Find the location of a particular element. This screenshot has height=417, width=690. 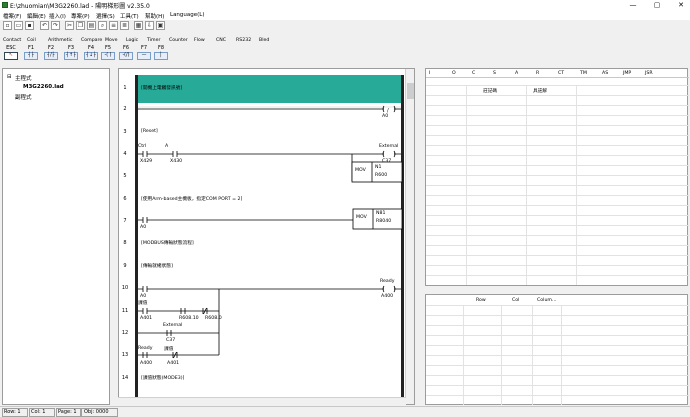

f6-key: F6 -(/) is located at coordinates (126, 54).